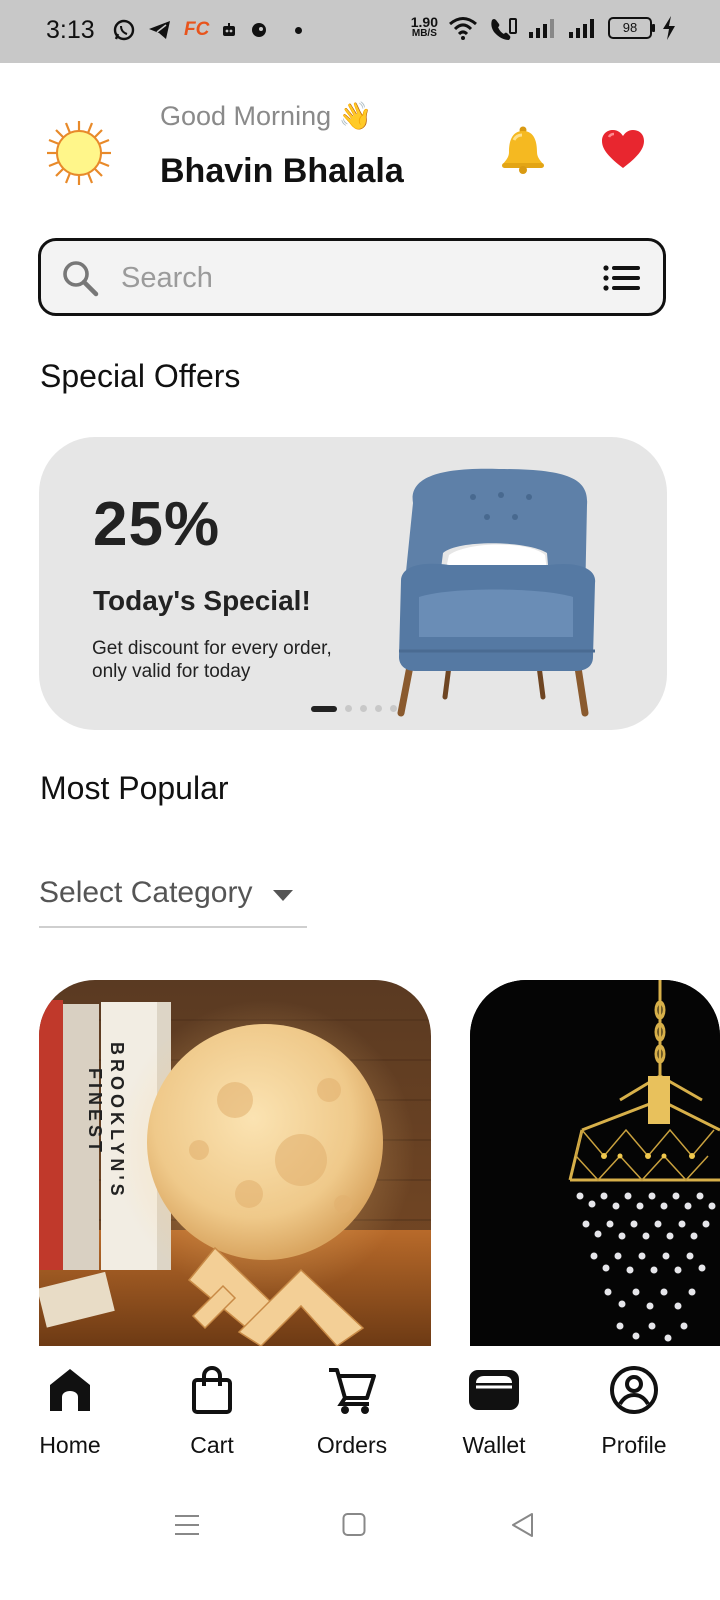  I want to click on system-navigation-bar, so click(360, 1538).